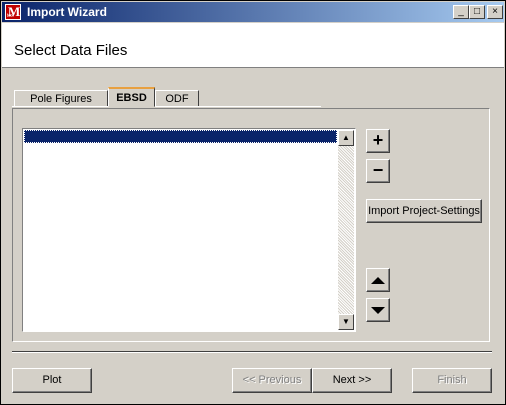  I want to click on scroll-up-icon: ▲, so click(346, 137).